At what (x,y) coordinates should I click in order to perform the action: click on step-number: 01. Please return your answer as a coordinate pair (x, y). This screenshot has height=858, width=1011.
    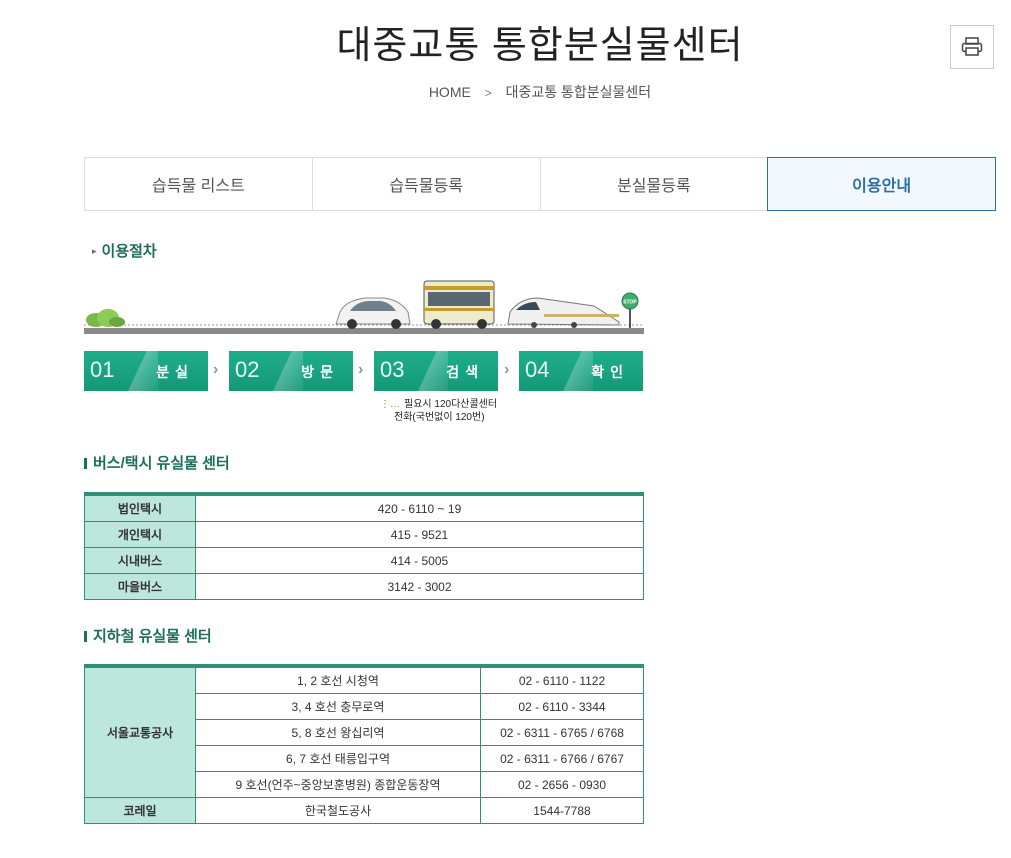
    Looking at the image, I should click on (102, 369).